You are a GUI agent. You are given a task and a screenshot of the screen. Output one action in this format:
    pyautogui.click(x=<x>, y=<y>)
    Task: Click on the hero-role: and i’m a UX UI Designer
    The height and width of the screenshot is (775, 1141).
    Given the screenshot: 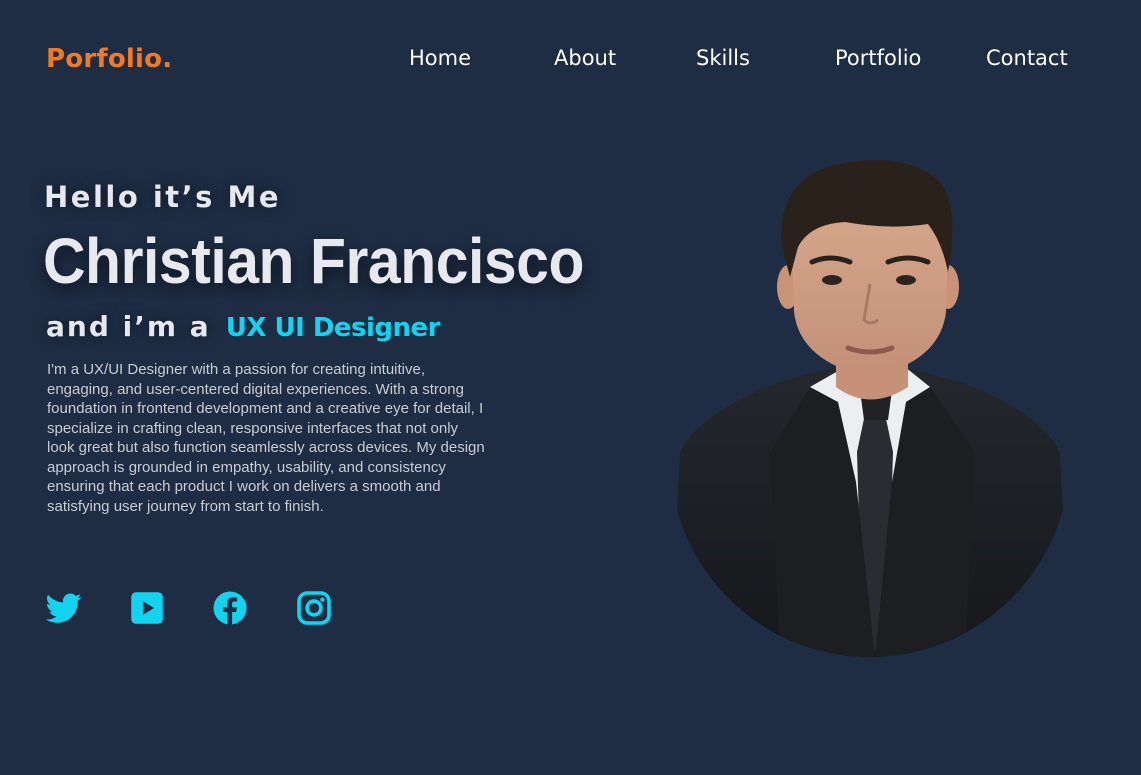 What is the action you would take?
    pyautogui.click(x=243, y=326)
    